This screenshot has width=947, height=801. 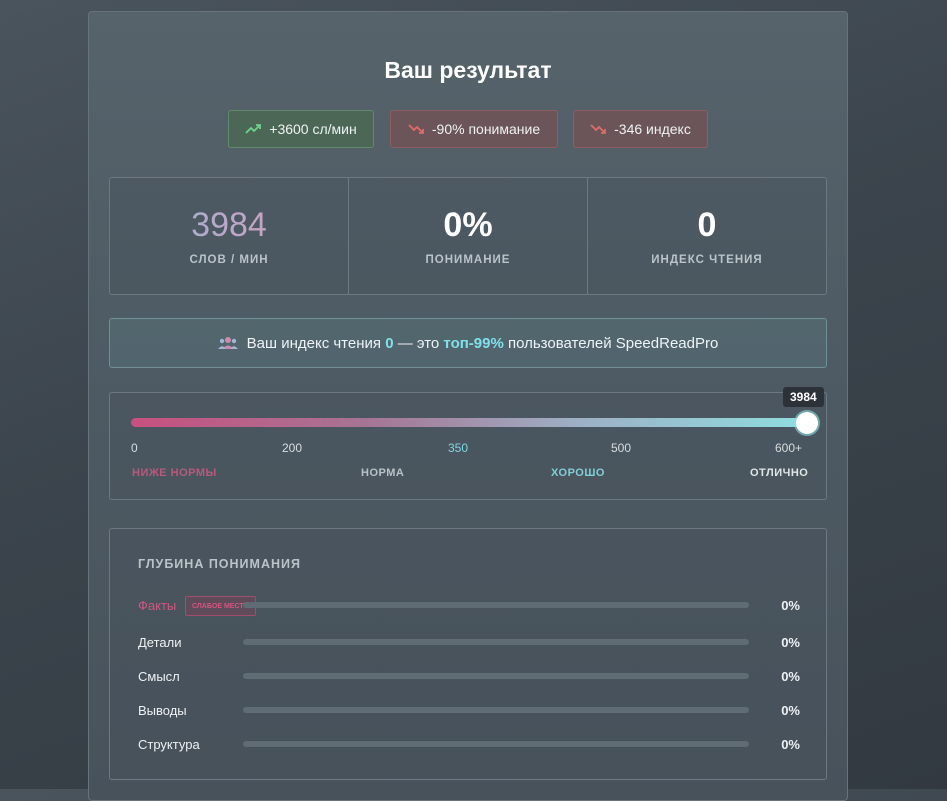 I want to click on page-title: Ваш результат, so click(x=468, y=70).